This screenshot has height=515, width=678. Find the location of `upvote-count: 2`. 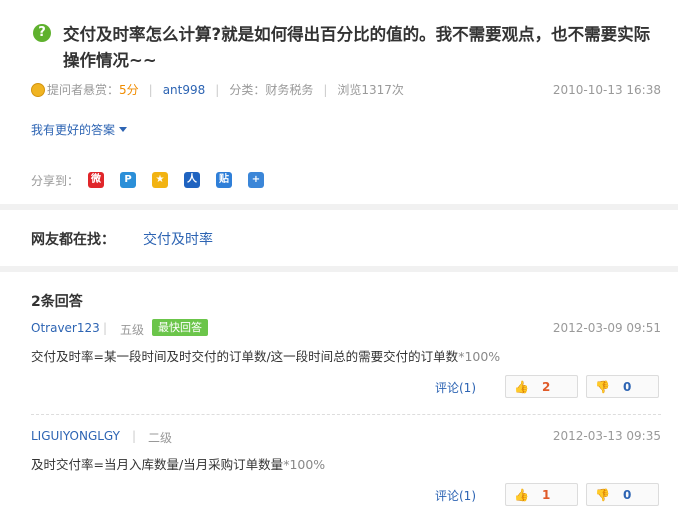

upvote-count: 2 is located at coordinates (546, 387).